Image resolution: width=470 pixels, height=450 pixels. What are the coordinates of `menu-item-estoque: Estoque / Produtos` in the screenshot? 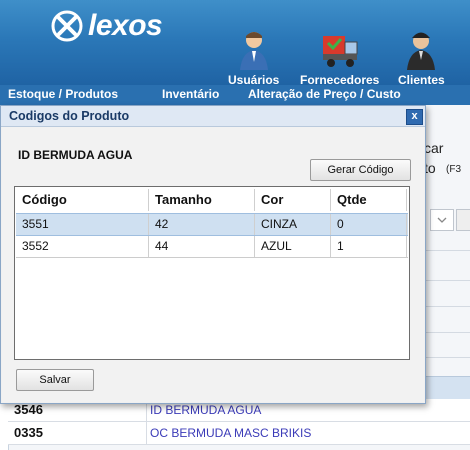 It's located at (63, 94).